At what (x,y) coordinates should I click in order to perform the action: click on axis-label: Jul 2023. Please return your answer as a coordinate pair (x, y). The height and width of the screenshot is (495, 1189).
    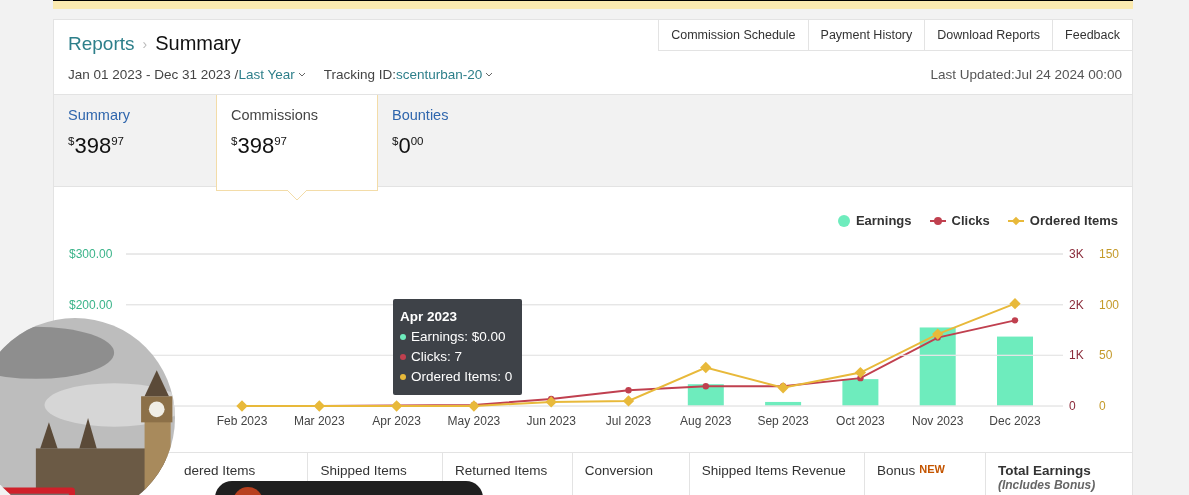
    Looking at the image, I should click on (628, 421).